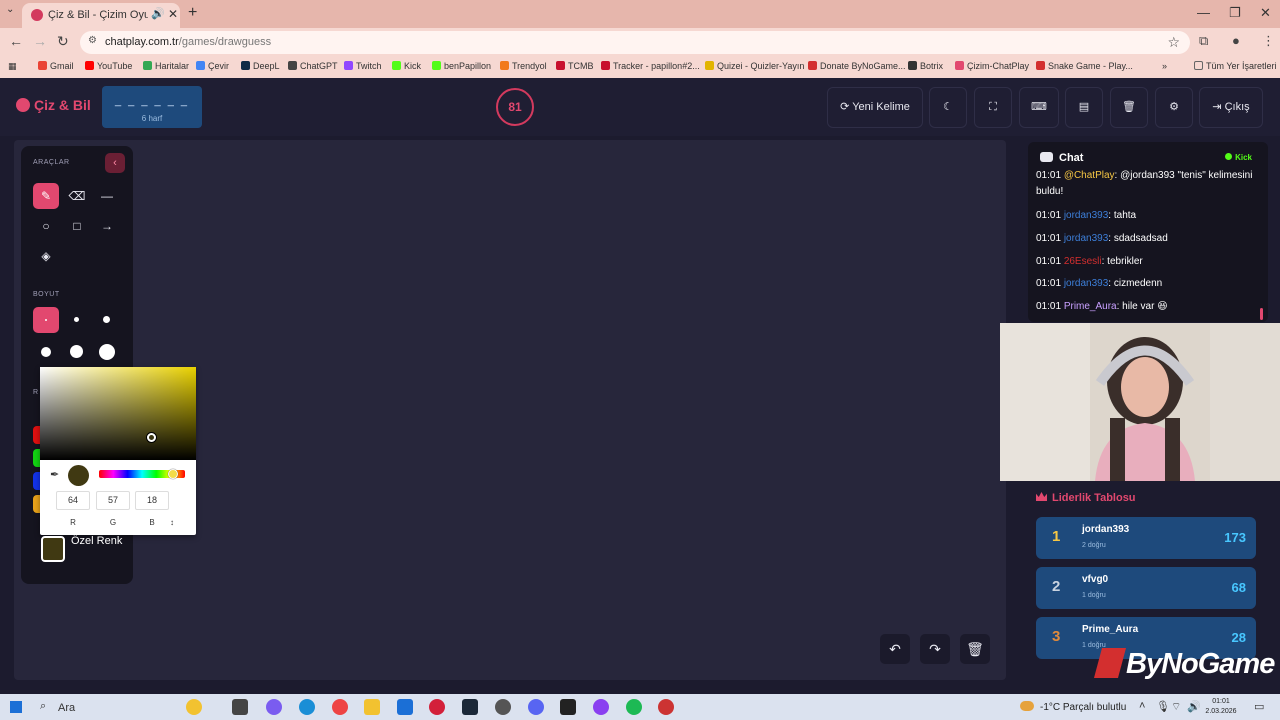 The image size is (1280, 720). Describe the element at coordinates (46, 226) in the screenshot. I see `circle-tool-button: ○` at that location.